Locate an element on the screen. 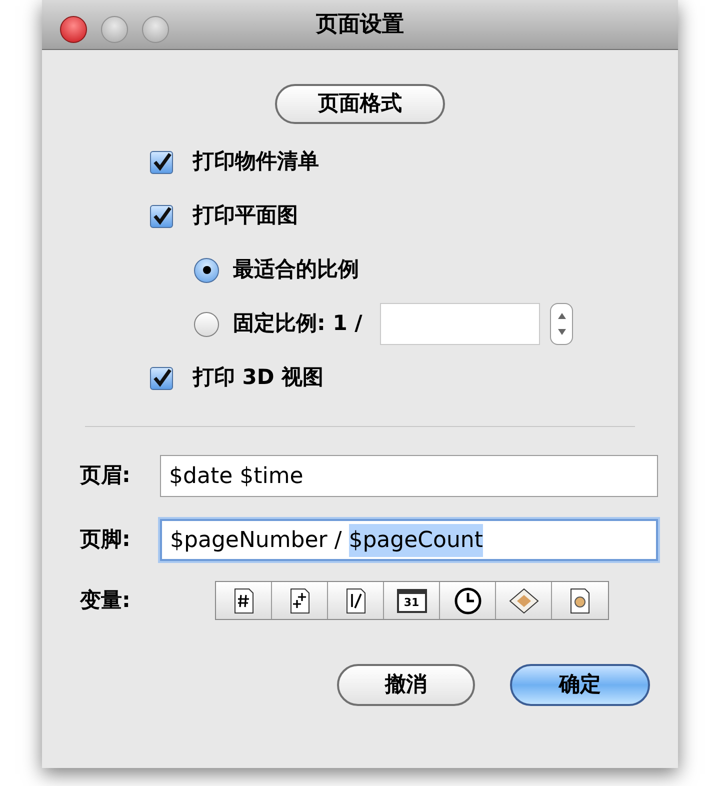 The width and height of the screenshot is (720, 786). close-button is located at coordinates (73, 29).